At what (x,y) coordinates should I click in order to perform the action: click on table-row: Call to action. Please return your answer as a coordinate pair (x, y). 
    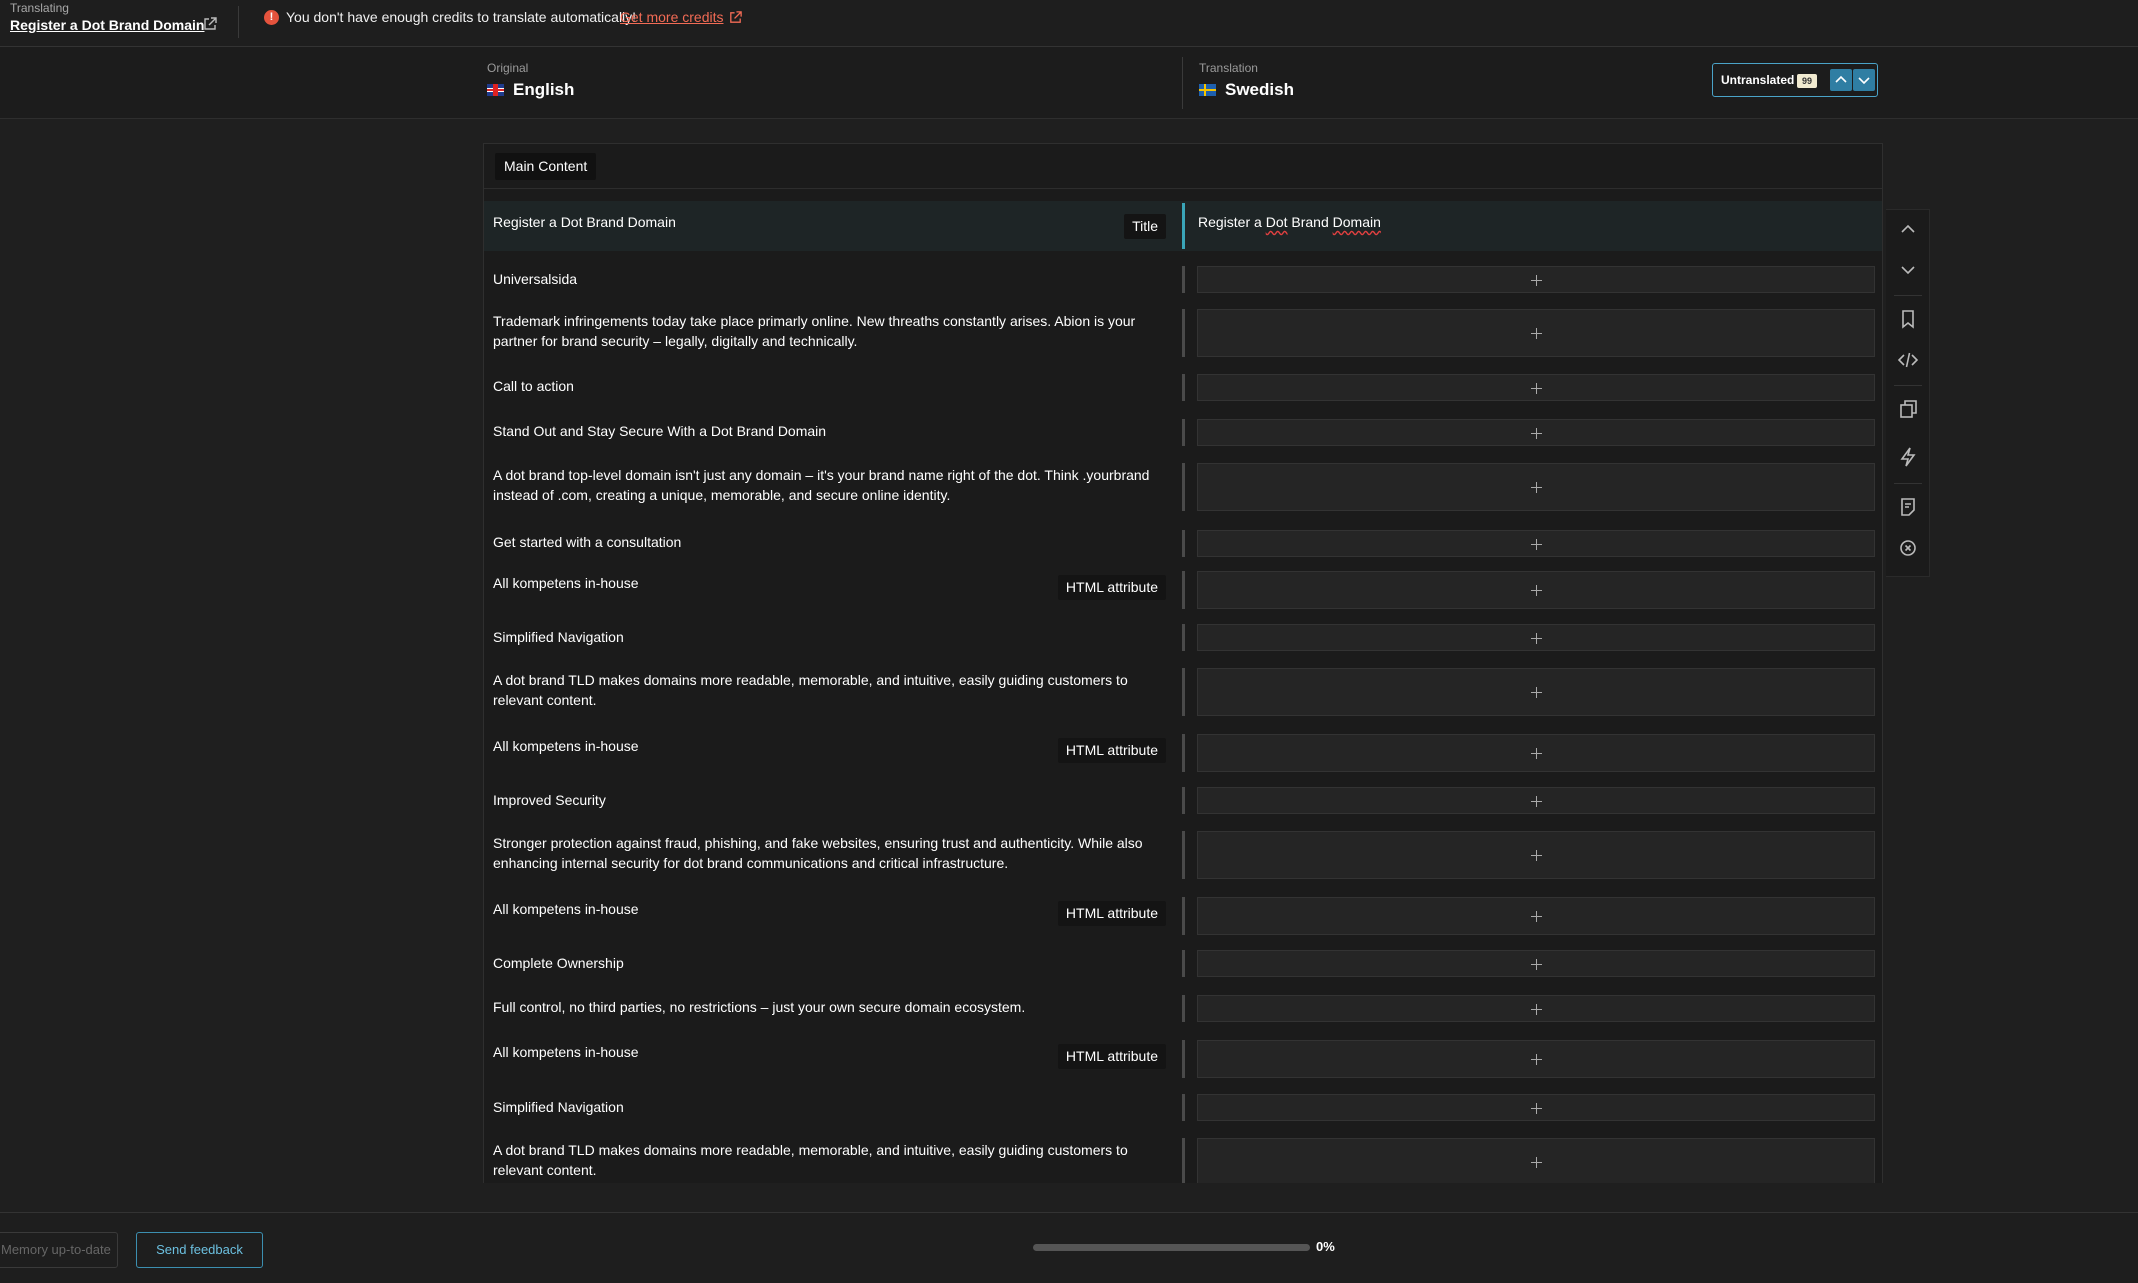
    Looking at the image, I should click on (1183, 387).